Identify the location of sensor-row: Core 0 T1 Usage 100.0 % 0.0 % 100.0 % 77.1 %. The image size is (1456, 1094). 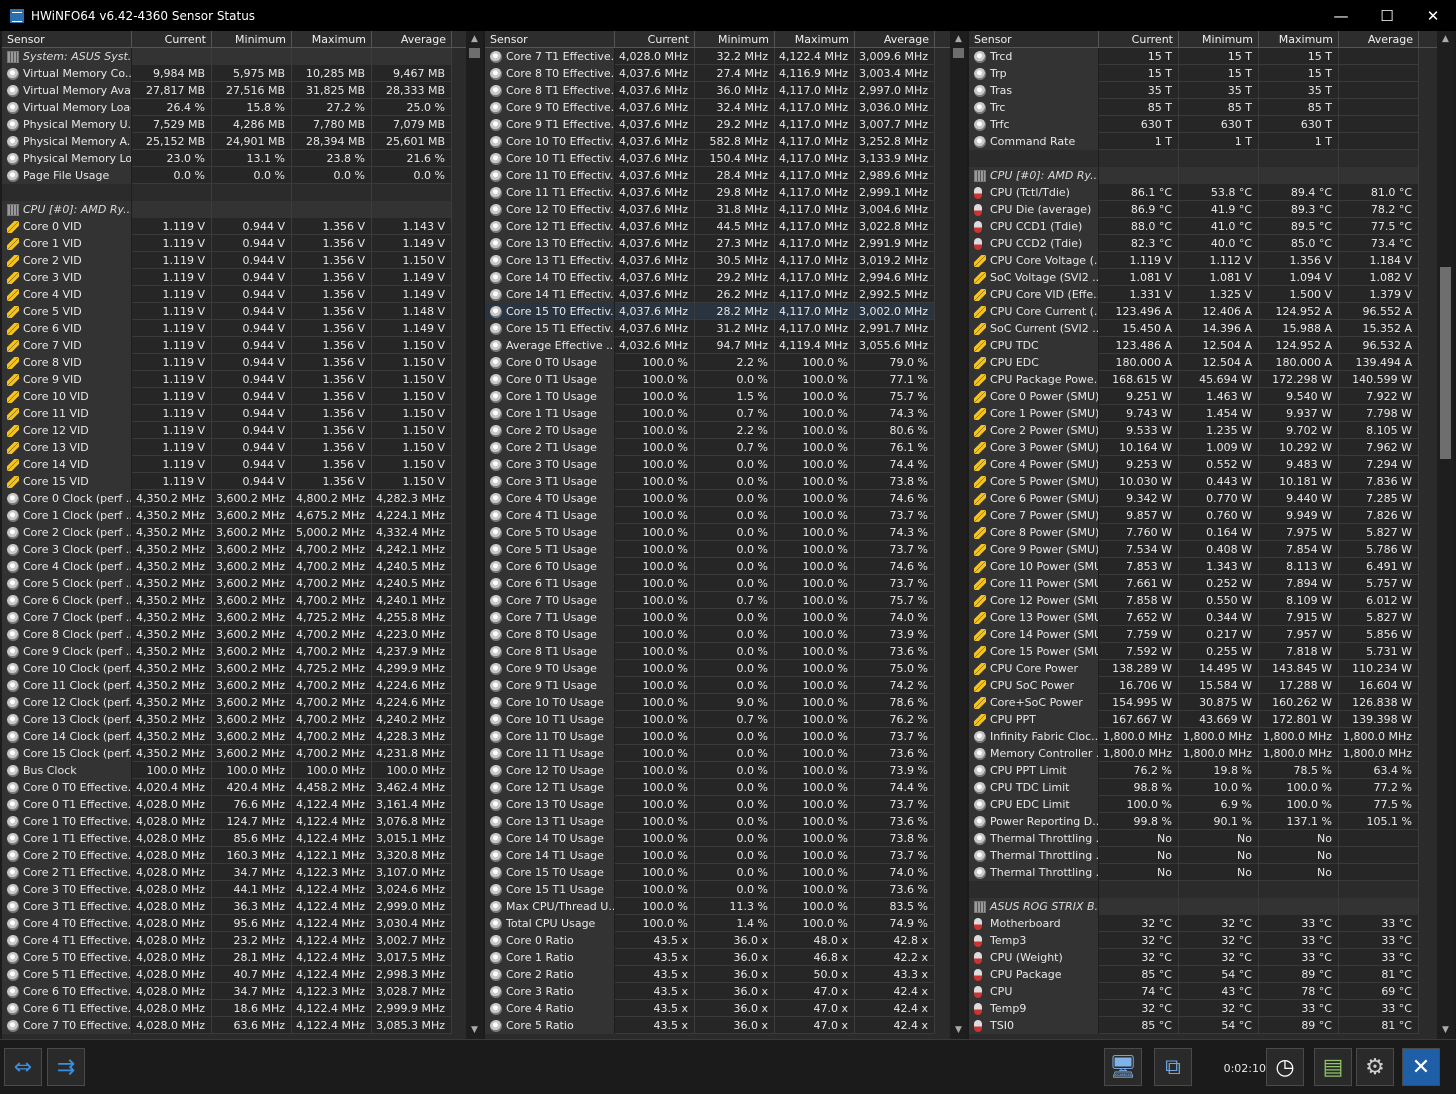
(726, 379).